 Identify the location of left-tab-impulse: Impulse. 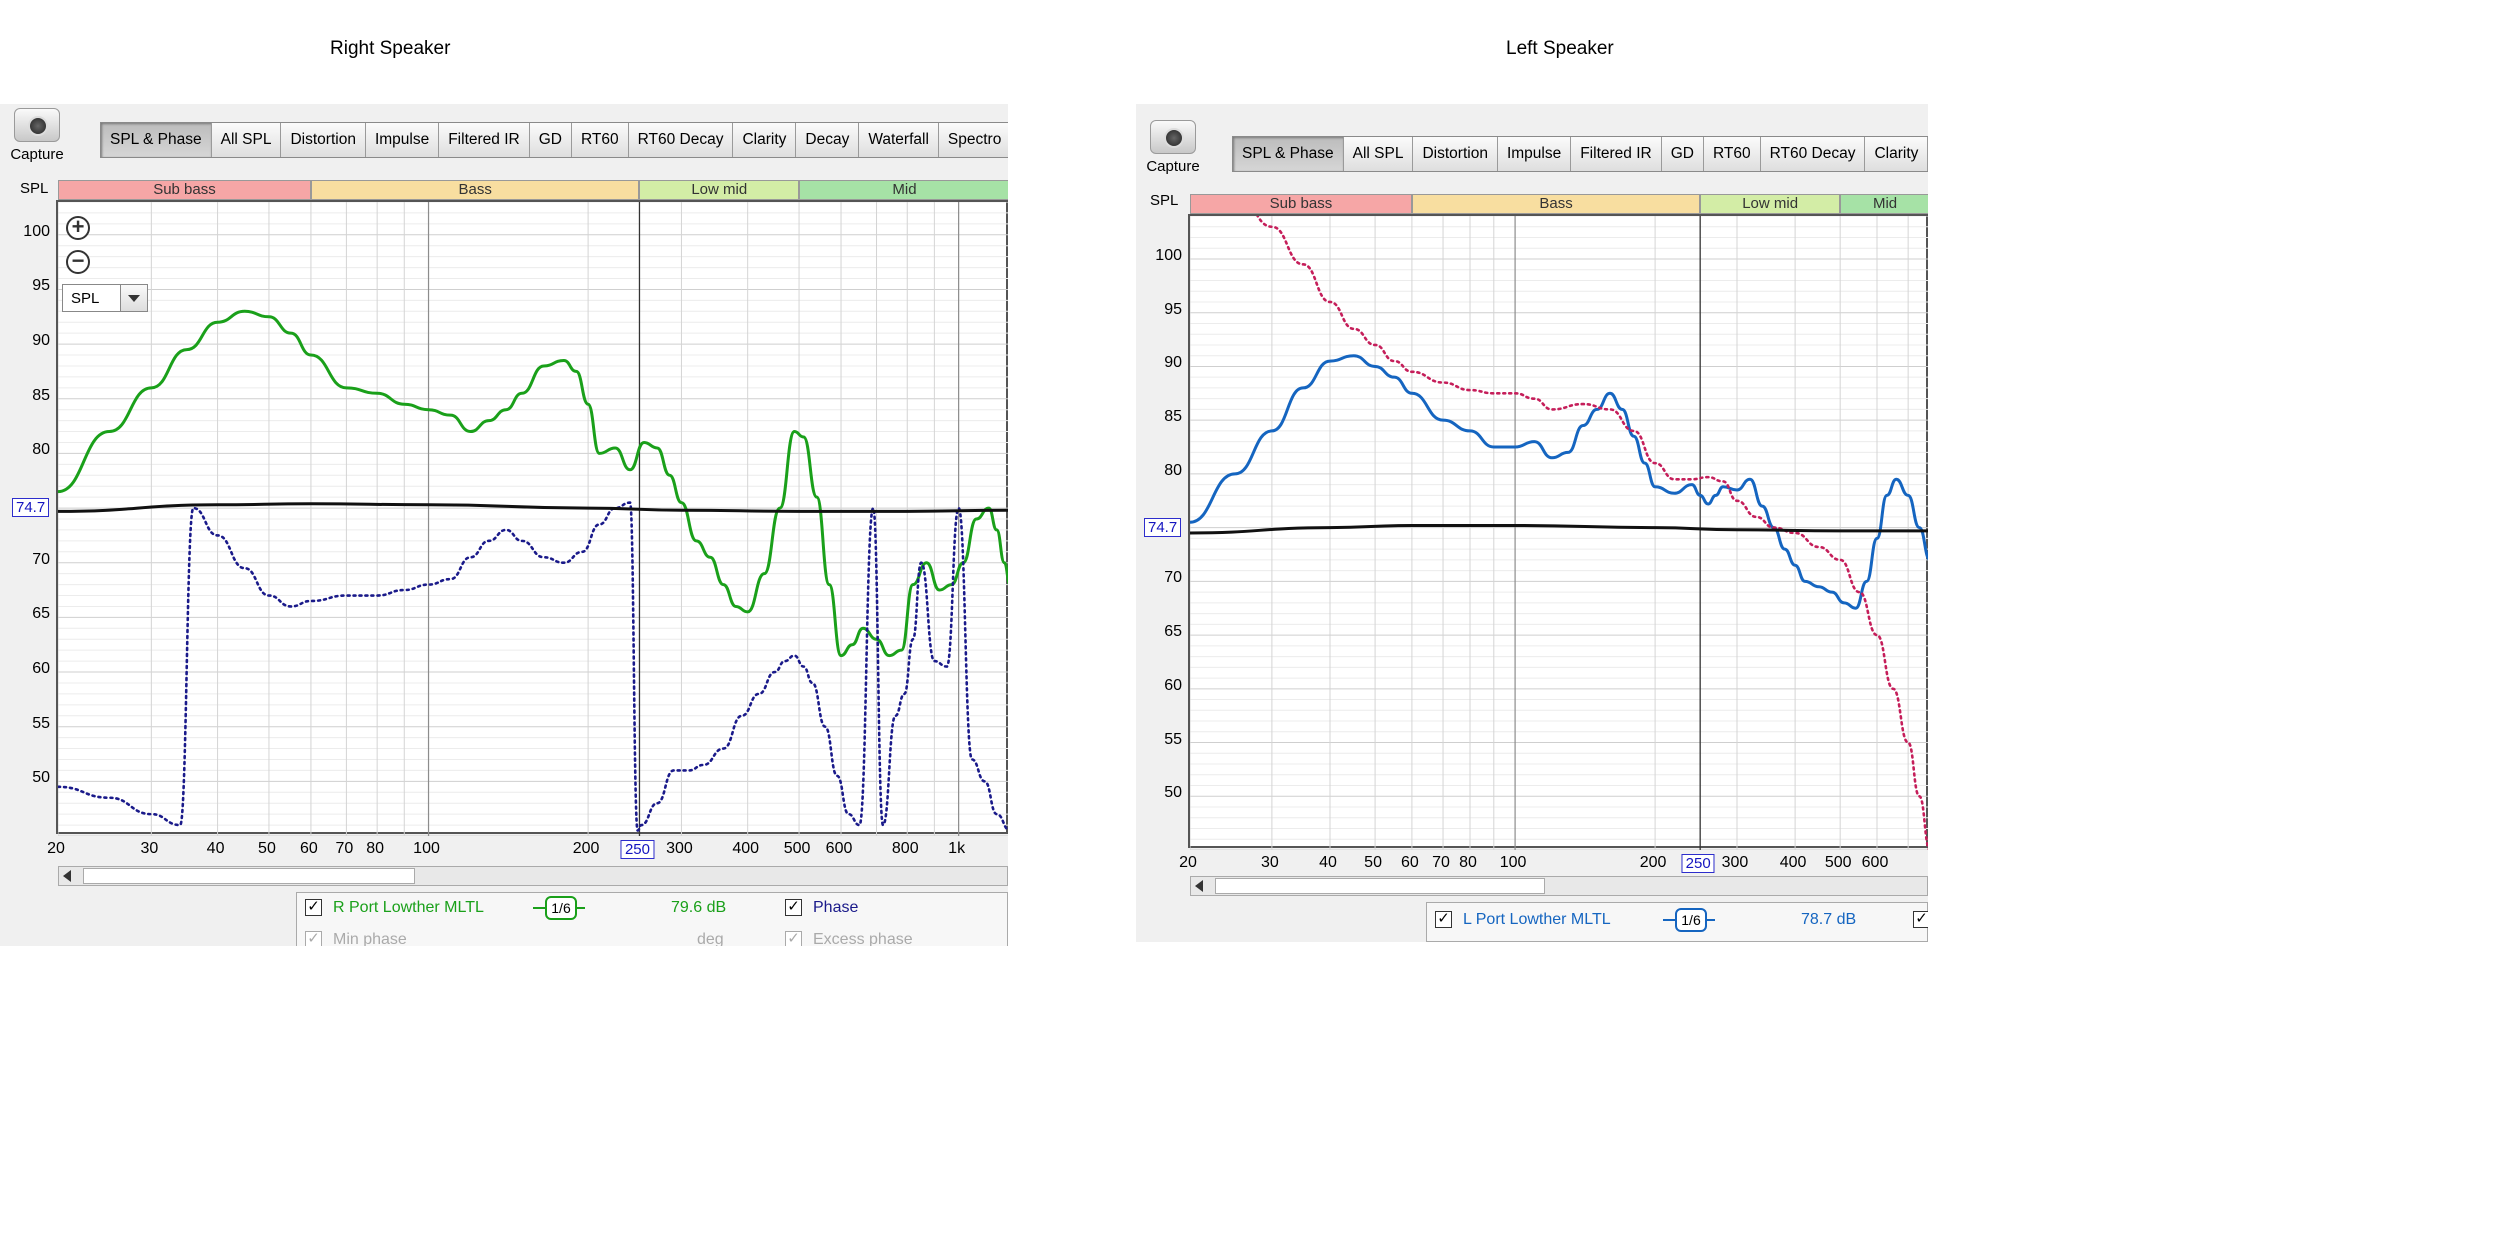
(1534, 154).